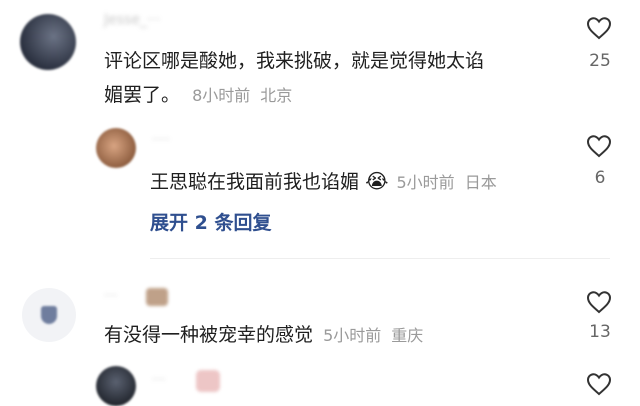 This screenshot has height=406, width=640. Describe the element at coordinates (161, 140) in the screenshot. I see `username: ····` at that location.